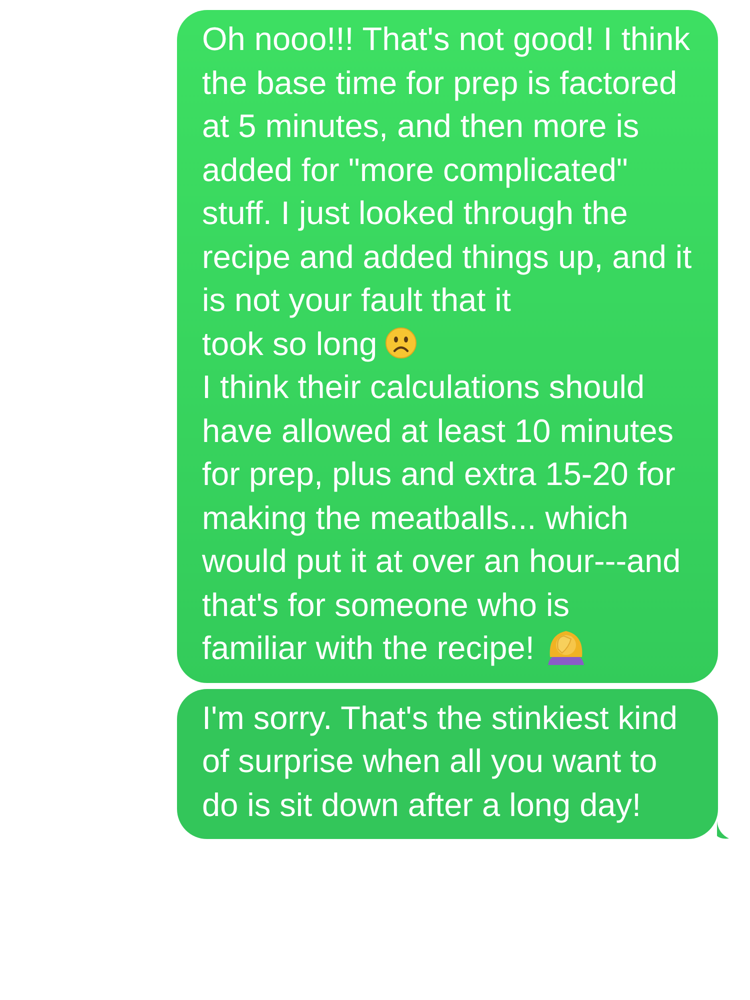 This screenshot has width=750, height=1000. What do you see at coordinates (290, 344) in the screenshot?
I see `message-text: took so long` at bounding box center [290, 344].